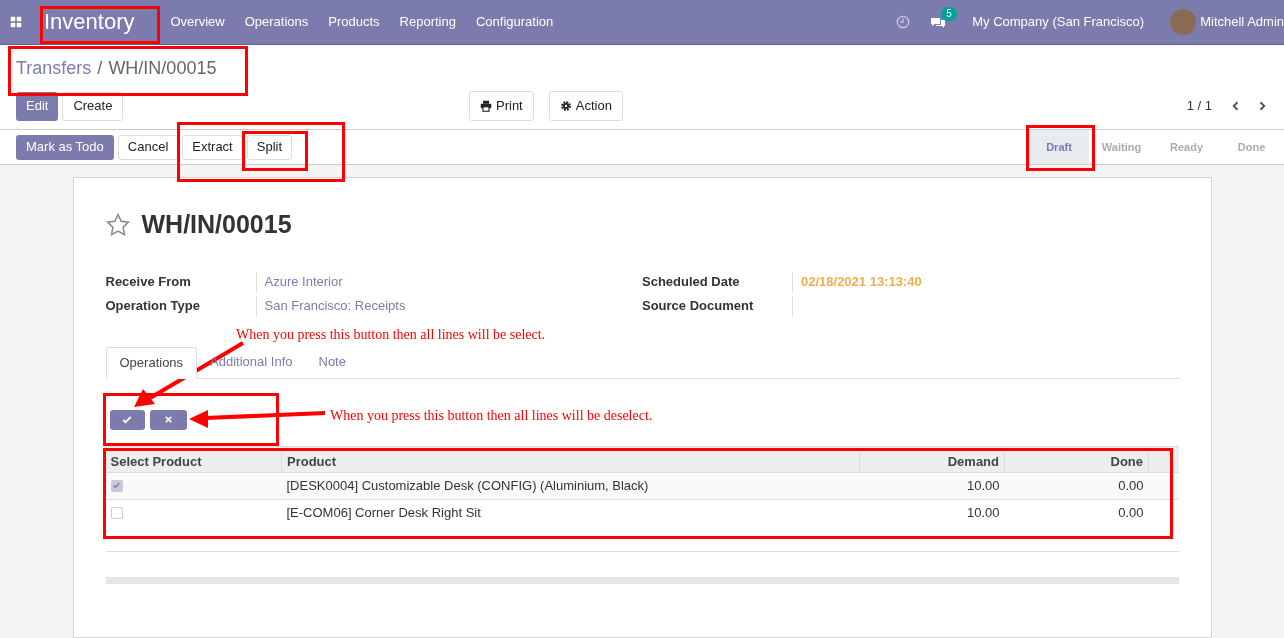 The width and height of the screenshot is (1284, 638). What do you see at coordinates (501, 106) in the screenshot?
I see `action-button: Print` at bounding box center [501, 106].